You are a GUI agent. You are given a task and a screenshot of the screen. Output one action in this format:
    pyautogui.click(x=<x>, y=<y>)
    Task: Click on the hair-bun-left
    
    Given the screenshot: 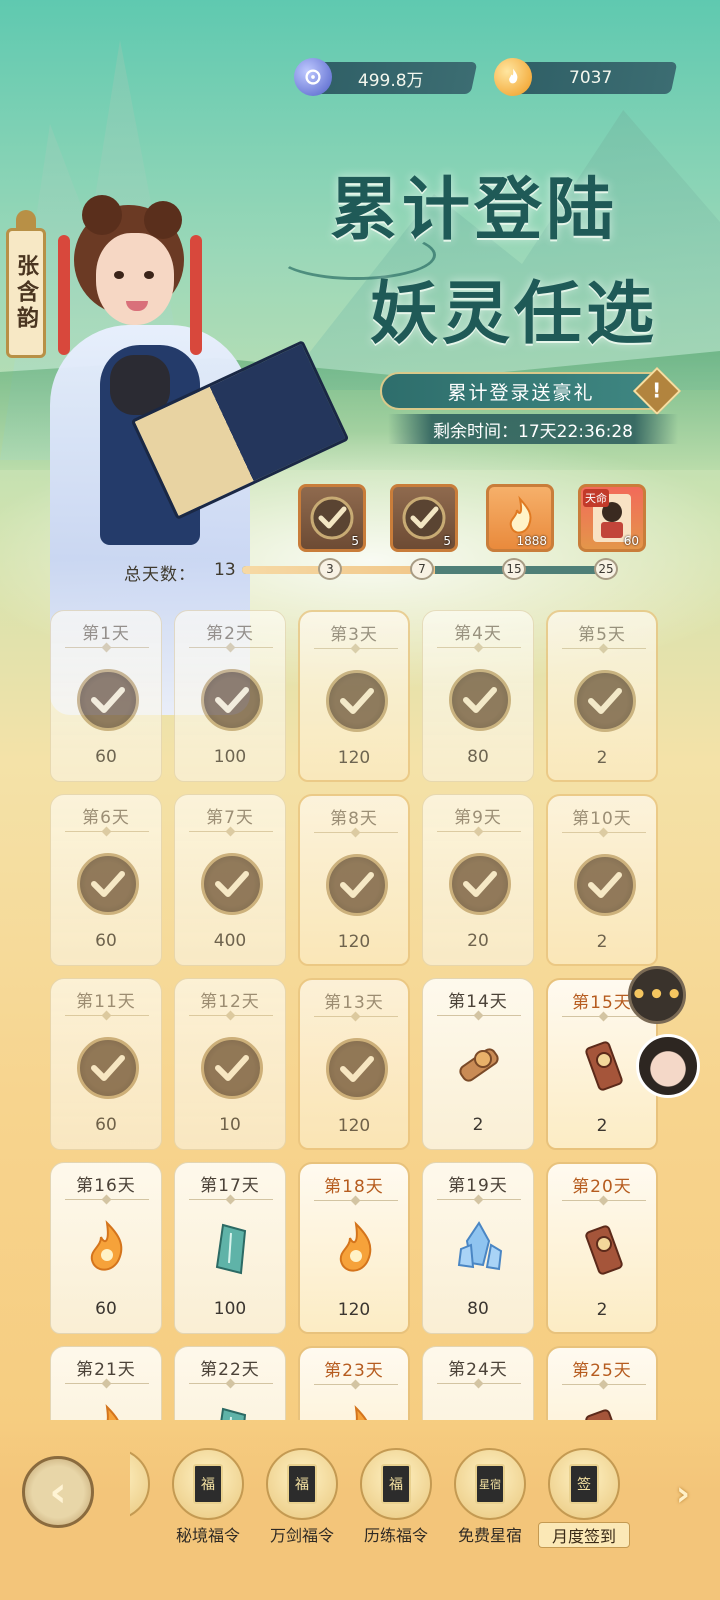 What is the action you would take?
    pyautogui.click(x=102, y=215)
    